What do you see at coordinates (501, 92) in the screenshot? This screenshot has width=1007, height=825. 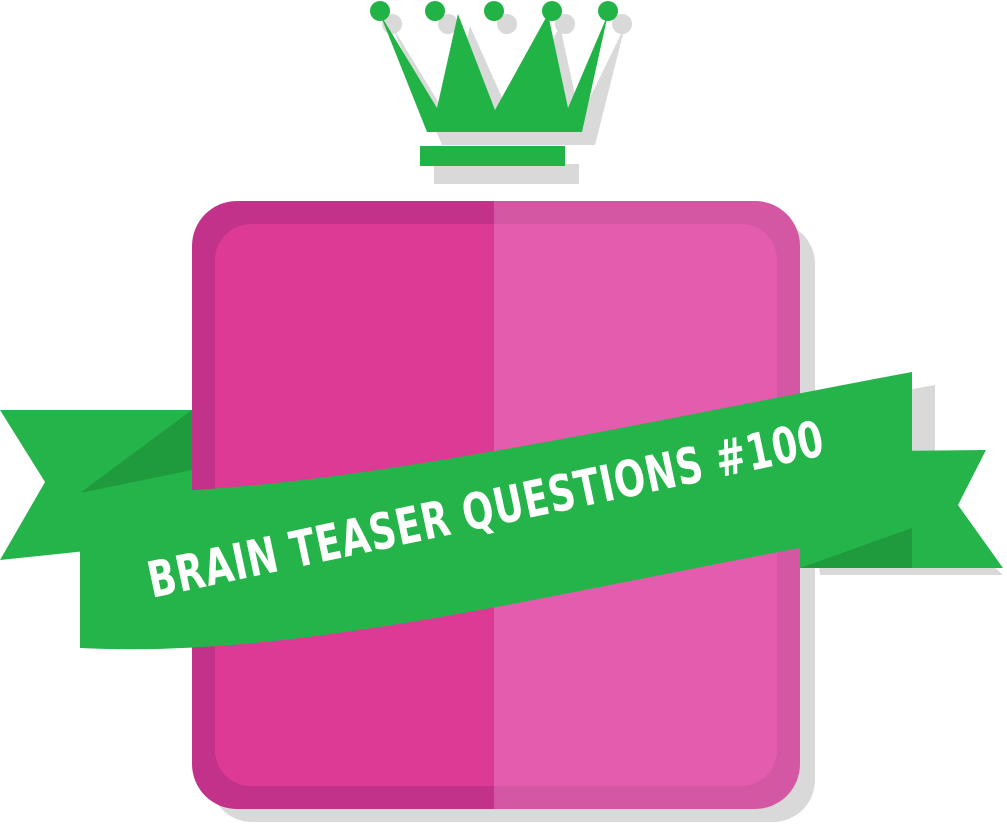 I see `crown-icon` at bounding box center [501, 92].